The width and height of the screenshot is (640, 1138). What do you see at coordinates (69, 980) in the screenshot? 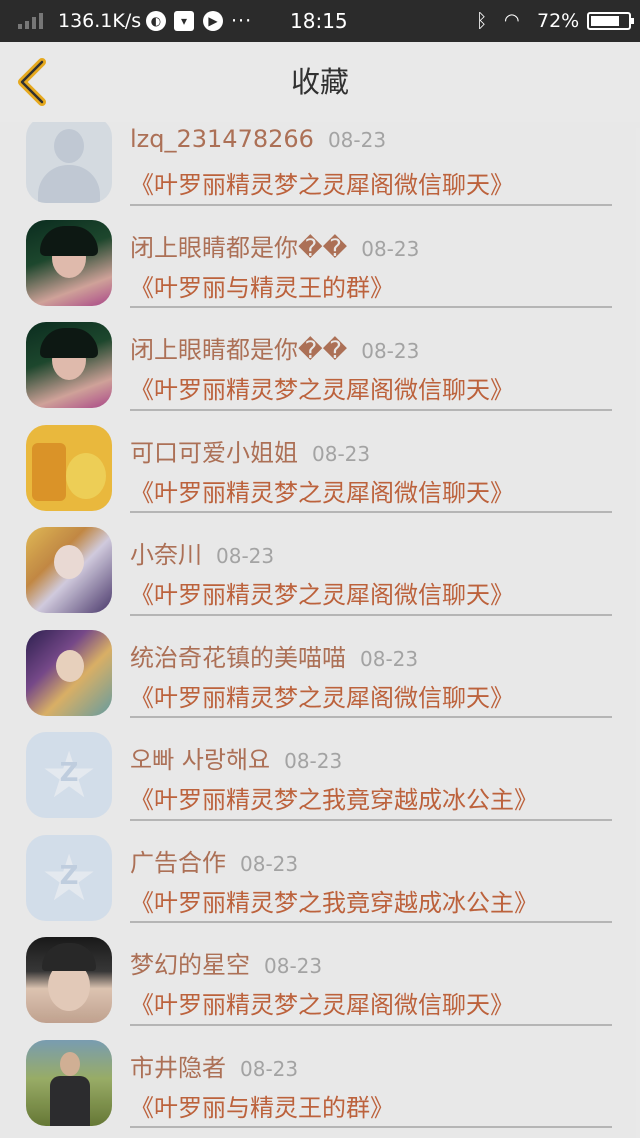
I see `boy-avatar` at bounding box center [69, 980].